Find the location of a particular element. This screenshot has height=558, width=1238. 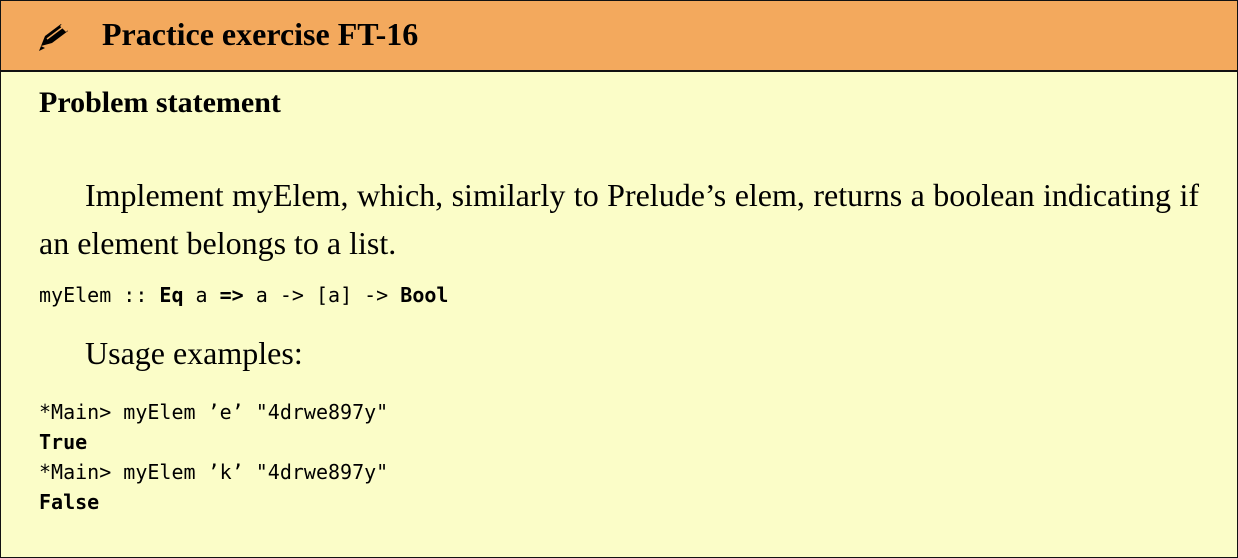

pencil-icon is located at coordinates (53, 37).